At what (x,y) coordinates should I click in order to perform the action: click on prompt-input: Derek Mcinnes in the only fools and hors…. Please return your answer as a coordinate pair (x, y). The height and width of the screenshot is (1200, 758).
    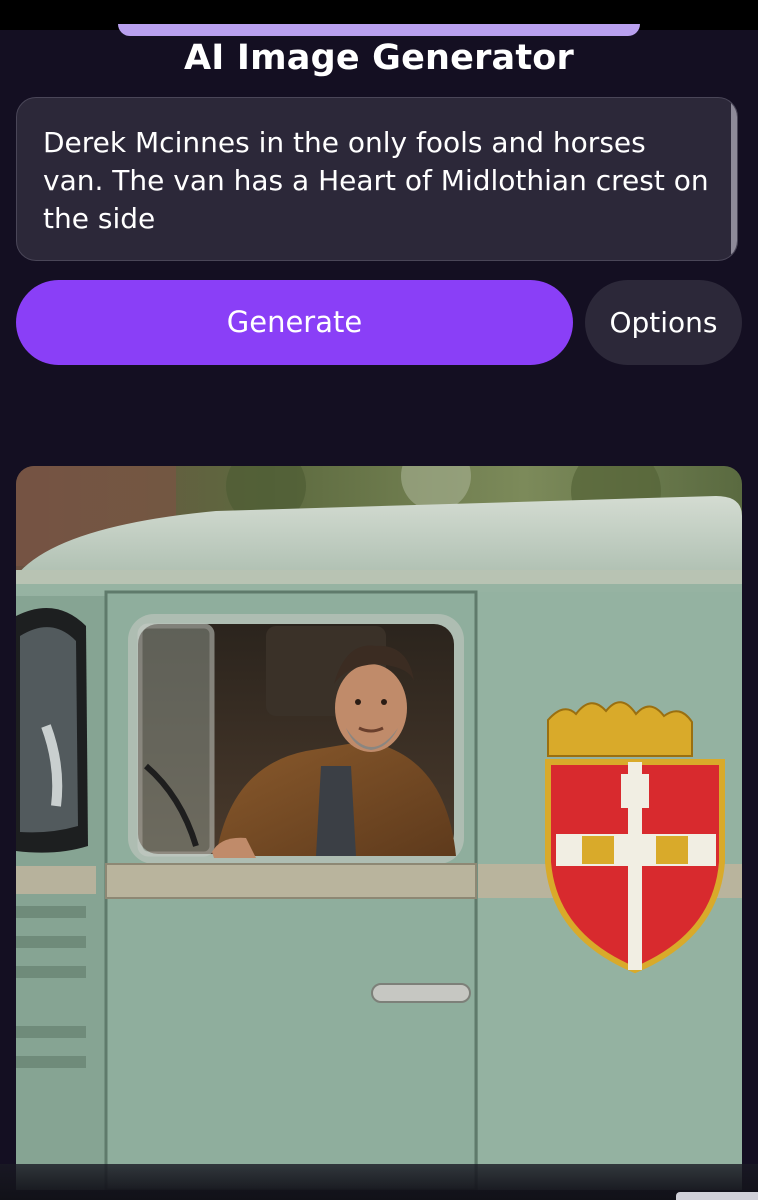
    Looking at the image, I should click on (377, 179).